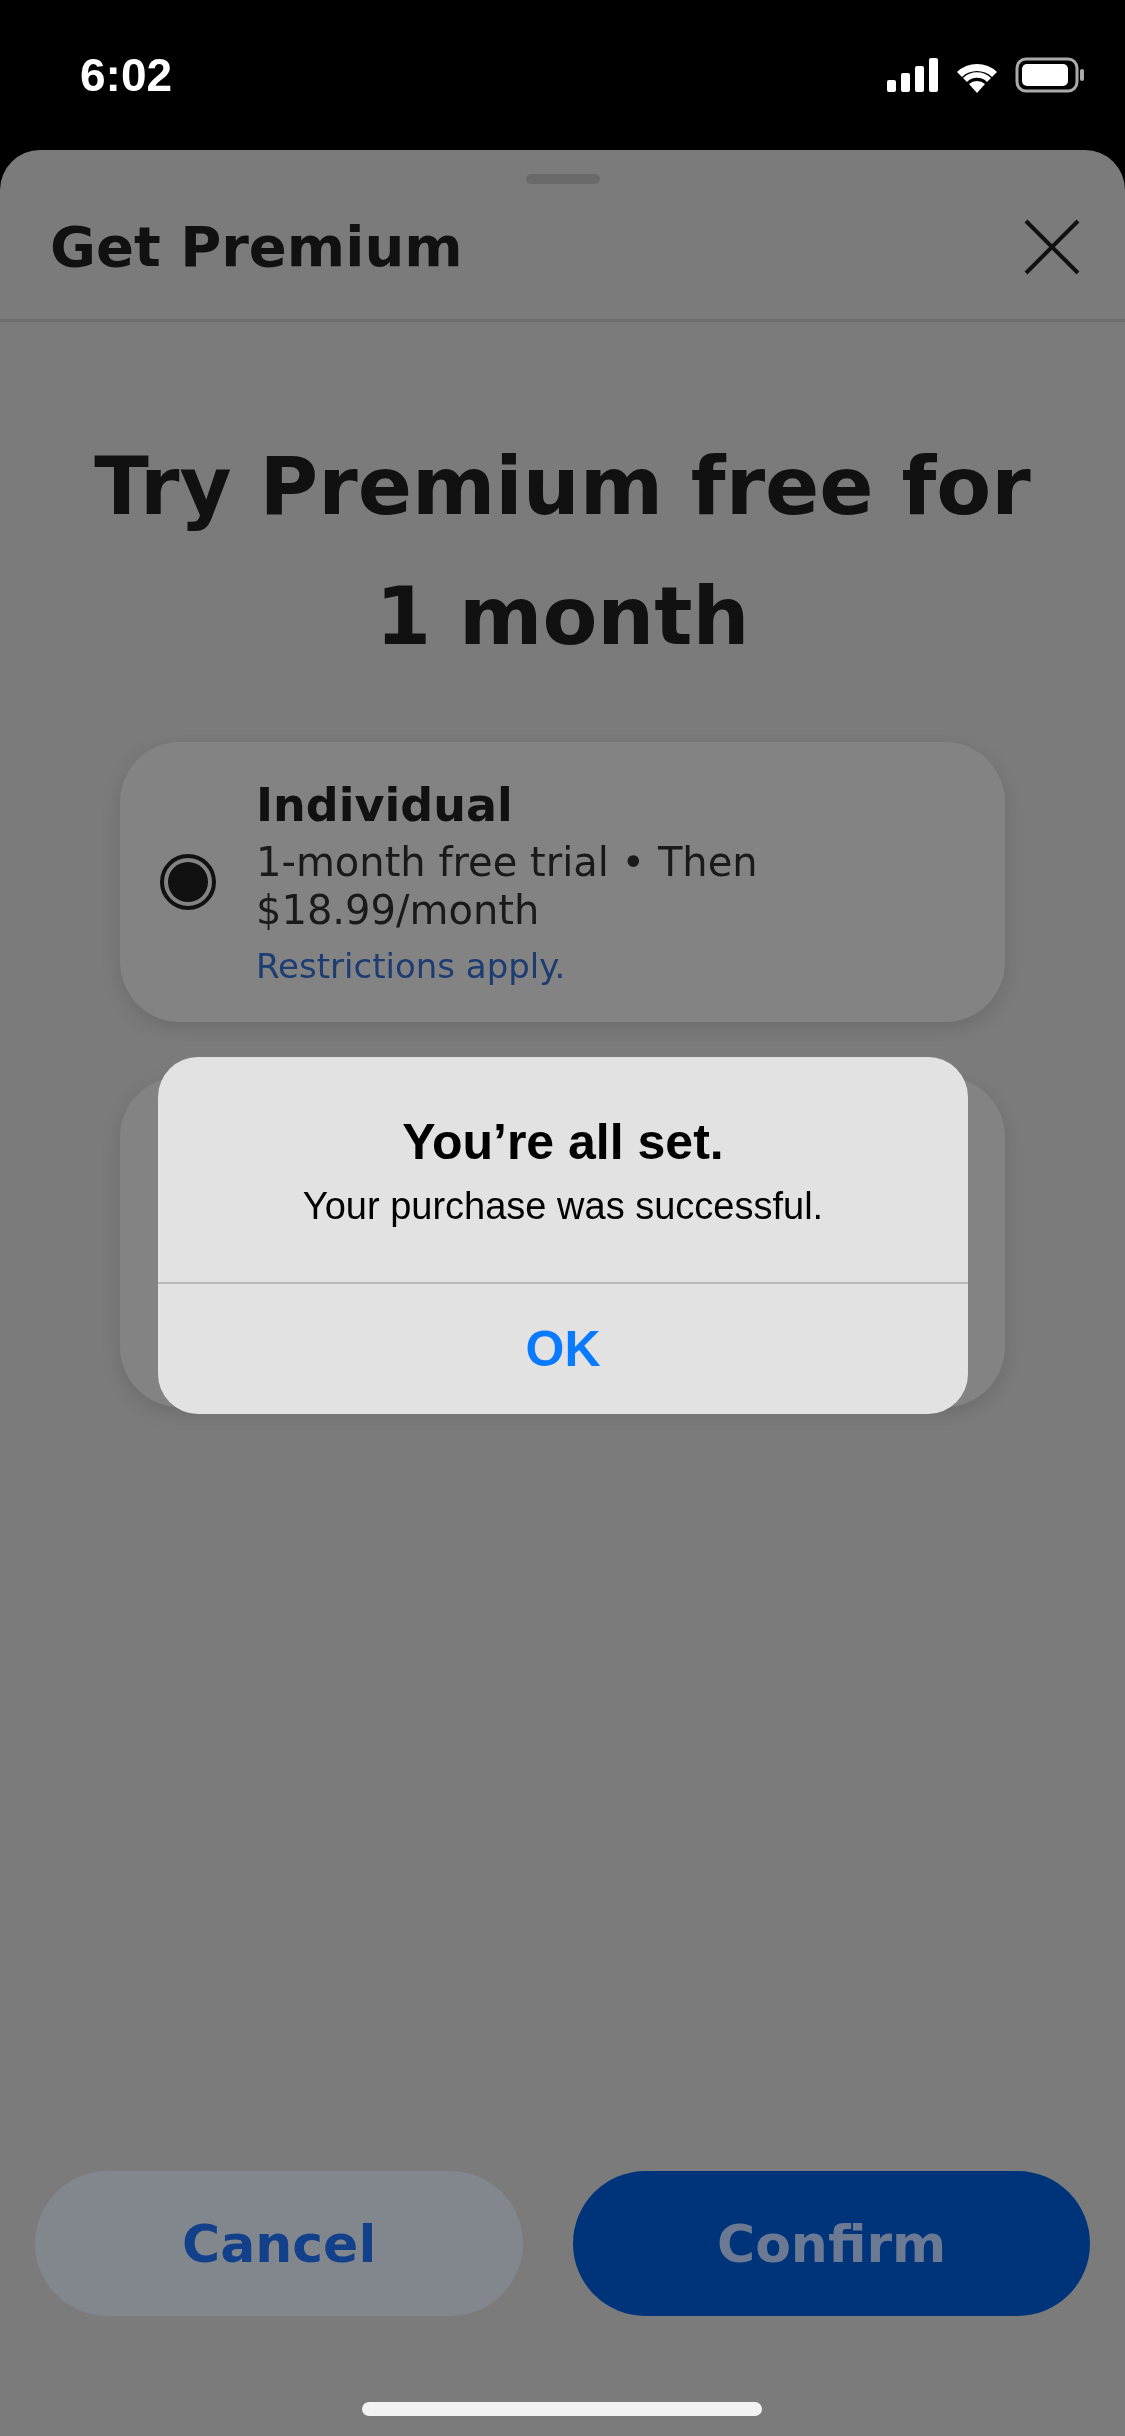 The height and width of the screenshot is (2436, 1125). Describe the element at coordinates (385, 805) in the screenshot. I see `plan-title: Individual` at that location.